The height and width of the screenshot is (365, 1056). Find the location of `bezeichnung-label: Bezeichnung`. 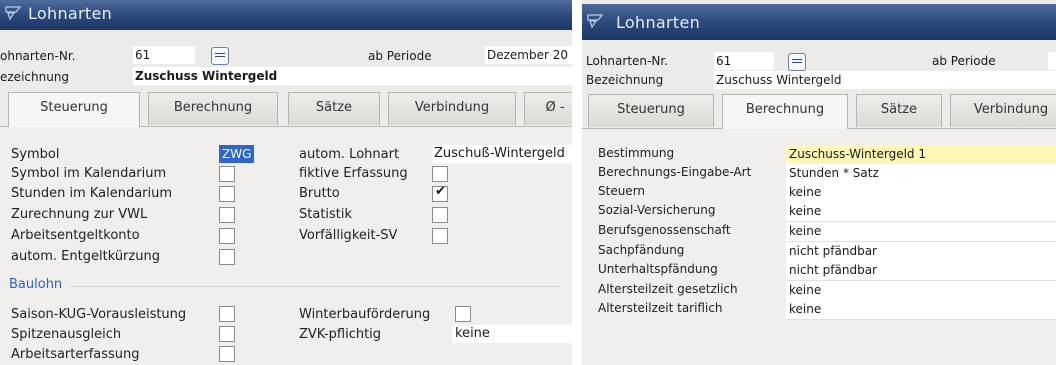

bezeichnung-label: Bezeichnung is located at coordinates (625, 80).